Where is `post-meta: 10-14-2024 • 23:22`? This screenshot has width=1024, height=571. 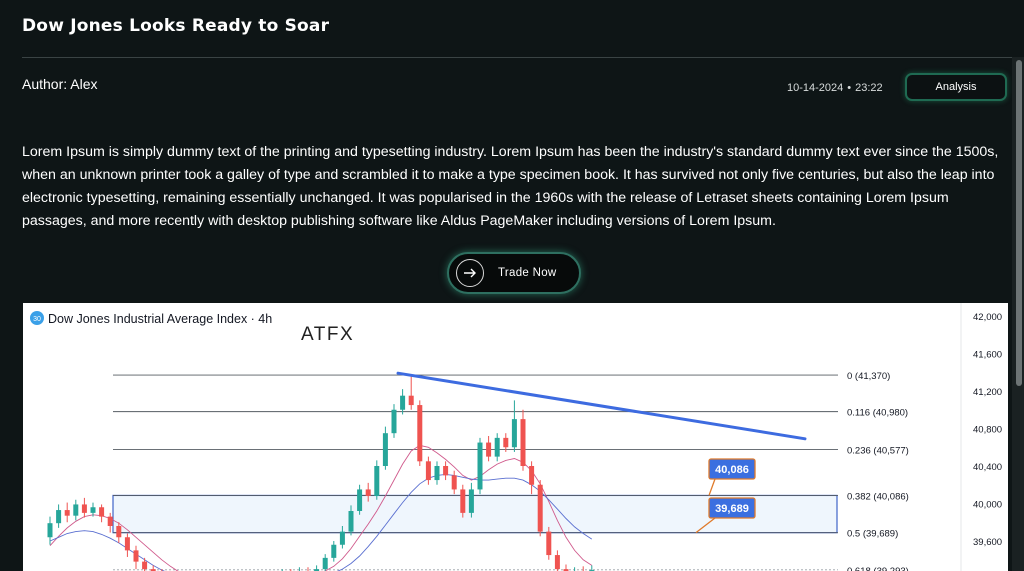
post-meta: 10-14-2024 • 23:22 is located at coordinates (835, 88).